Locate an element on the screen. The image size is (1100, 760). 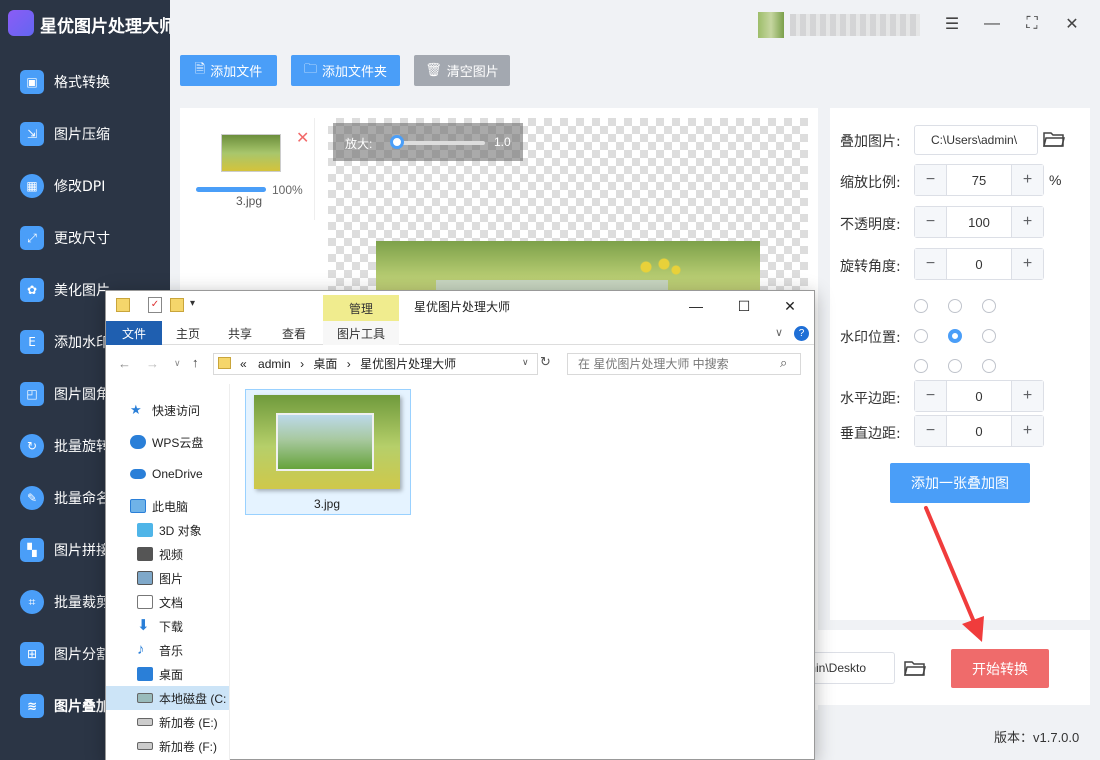
overlay-image-path-input: C:\Users\admin\ is located at coordinates (976, 140).